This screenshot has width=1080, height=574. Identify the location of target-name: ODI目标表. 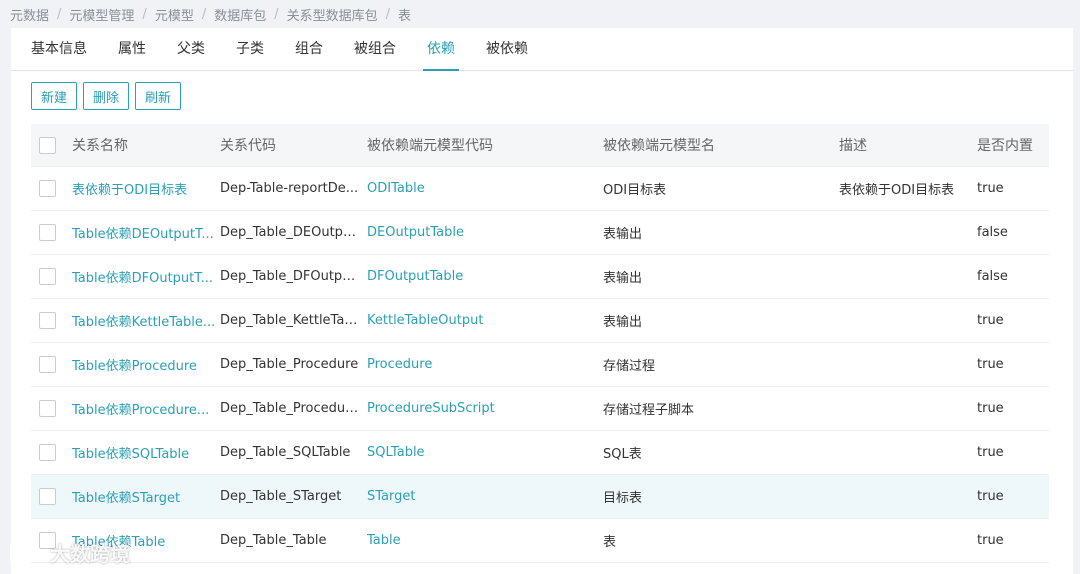
(635, 190).